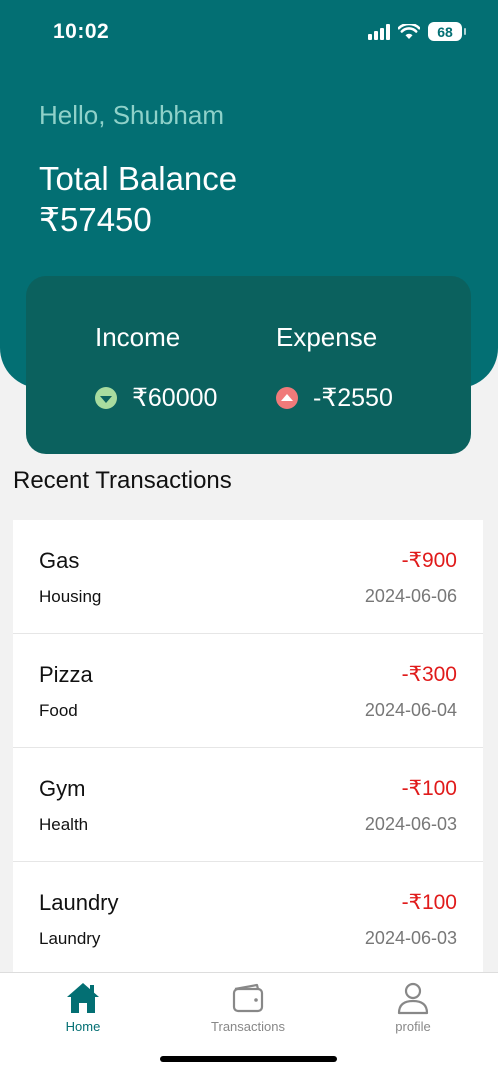 The image size is (498, 1074). What do you see at coordinates (353, 398) in the screenshot?
I see `expense-value: -₹2550` at bounding box center [353, 398].